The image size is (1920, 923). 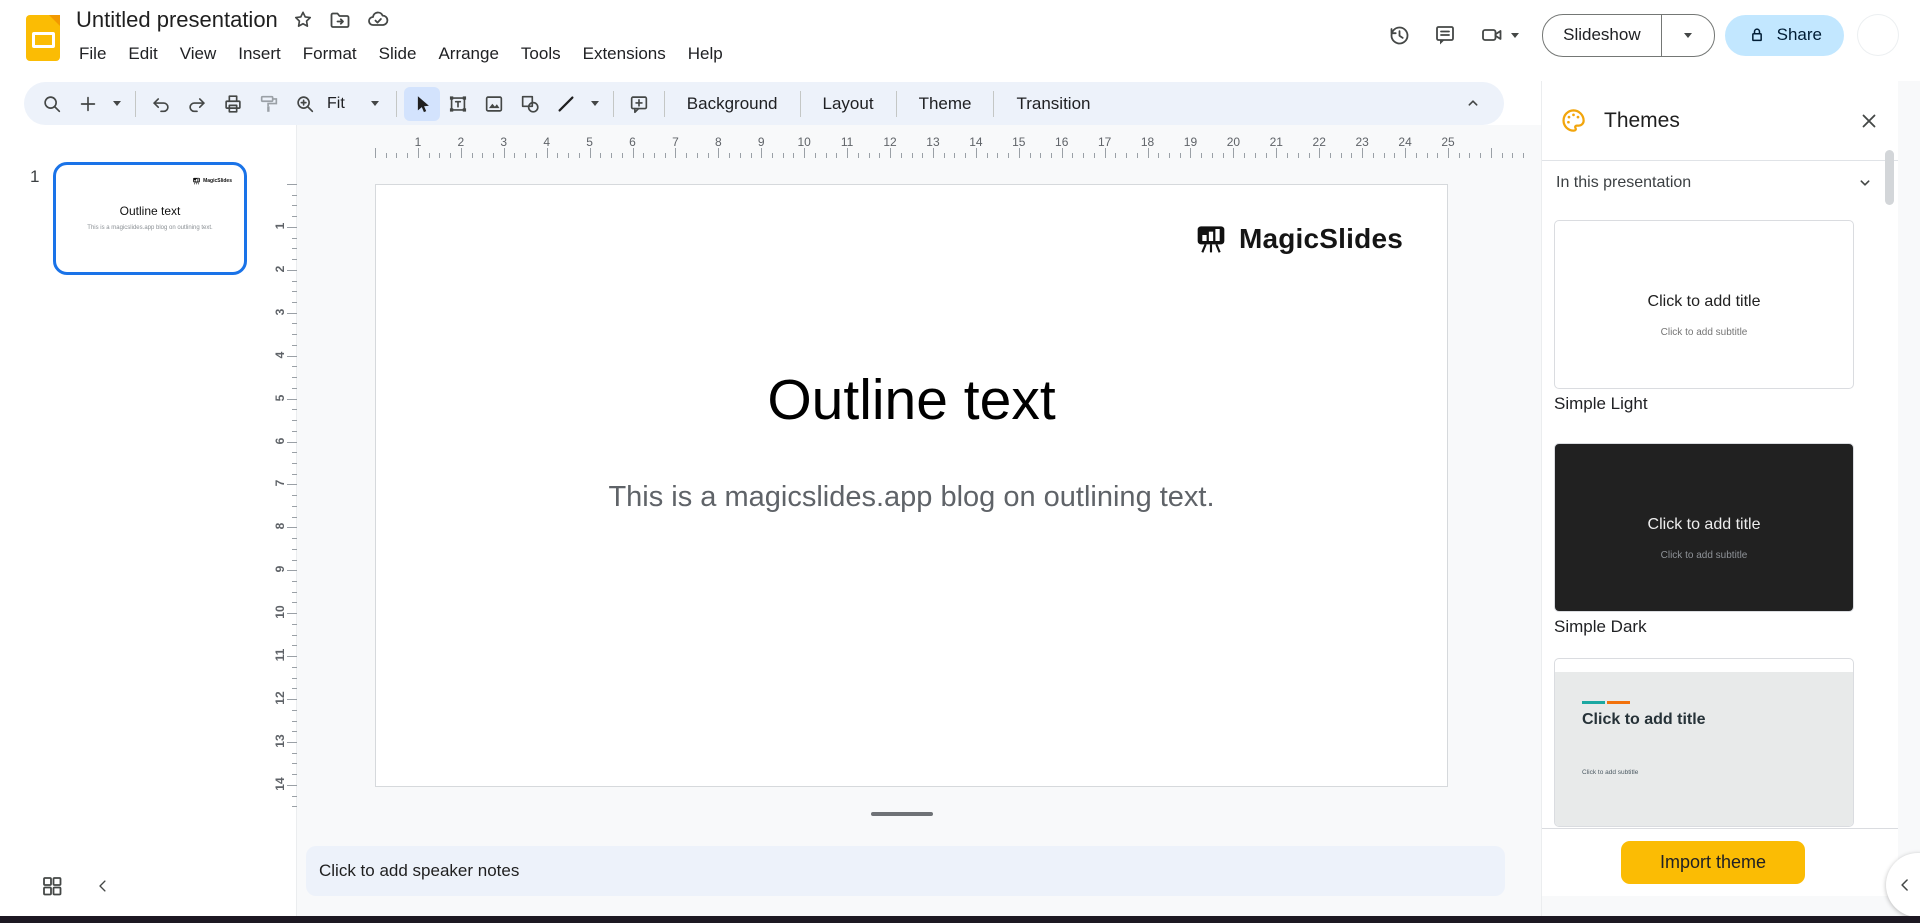 What do you see at coordinates (305, 104) in the screenshot?
I see `zoom-in-icon` at bounding box center [305, 104].